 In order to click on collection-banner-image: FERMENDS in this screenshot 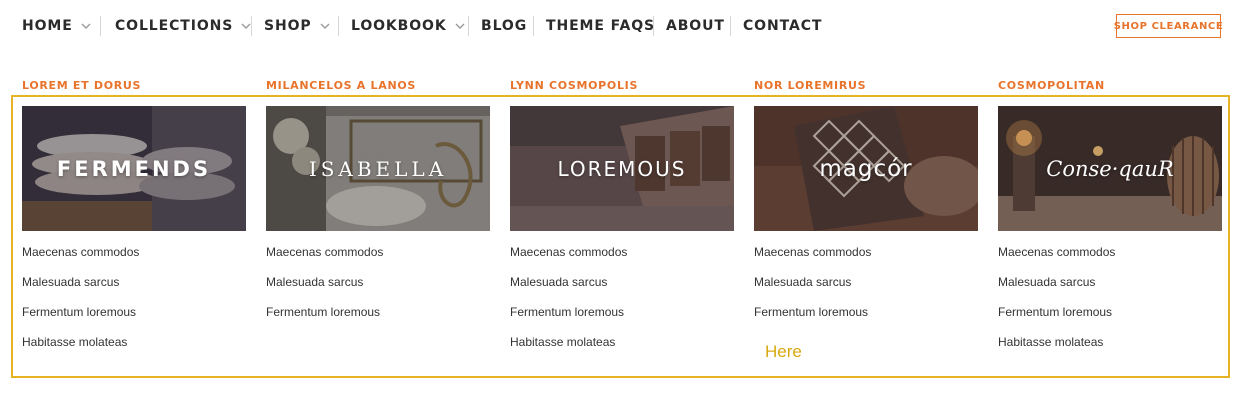, I will do `click(134, 168)`.